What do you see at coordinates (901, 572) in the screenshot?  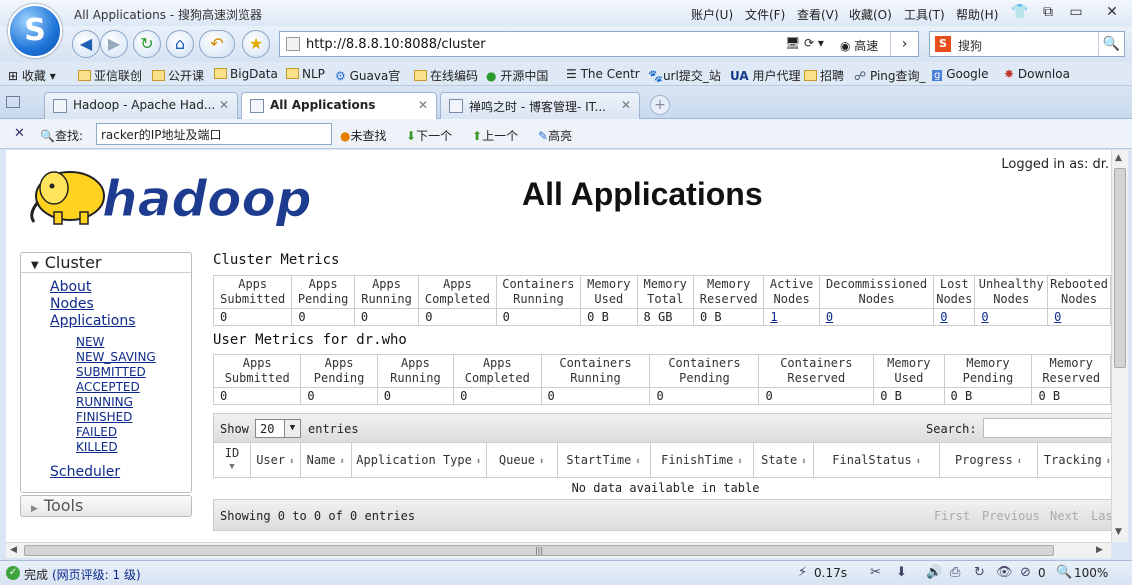 I see `download-arrow-icon: ⬇` at bounding box center [901, 572].